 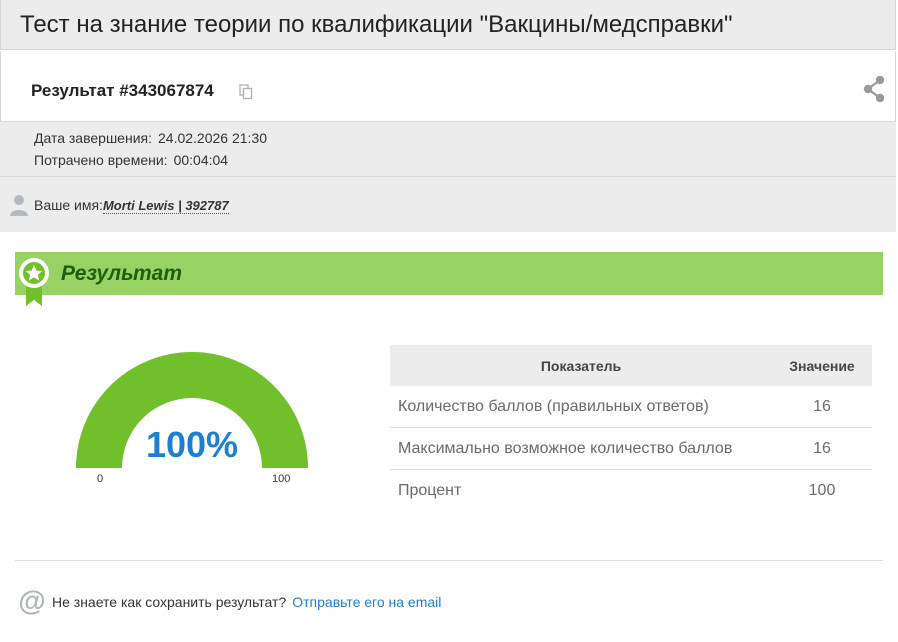 I want to click on time-spent-label: Потрачено времени:, so click(x=101, y=160).